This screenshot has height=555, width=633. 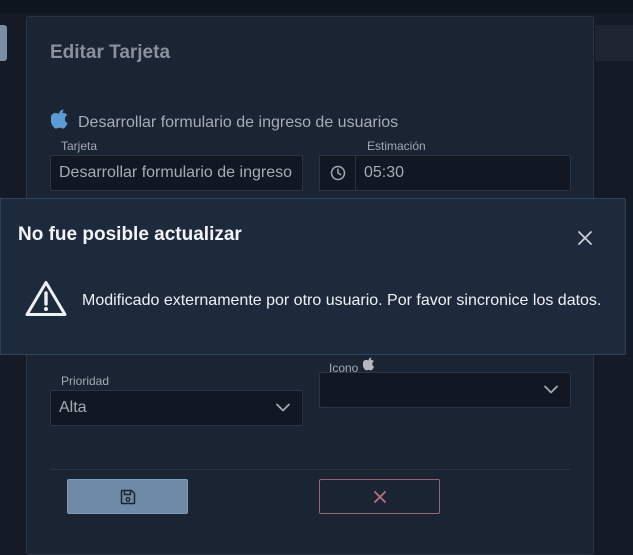 I want to click on clock-addon, so click(x=337, y=173).